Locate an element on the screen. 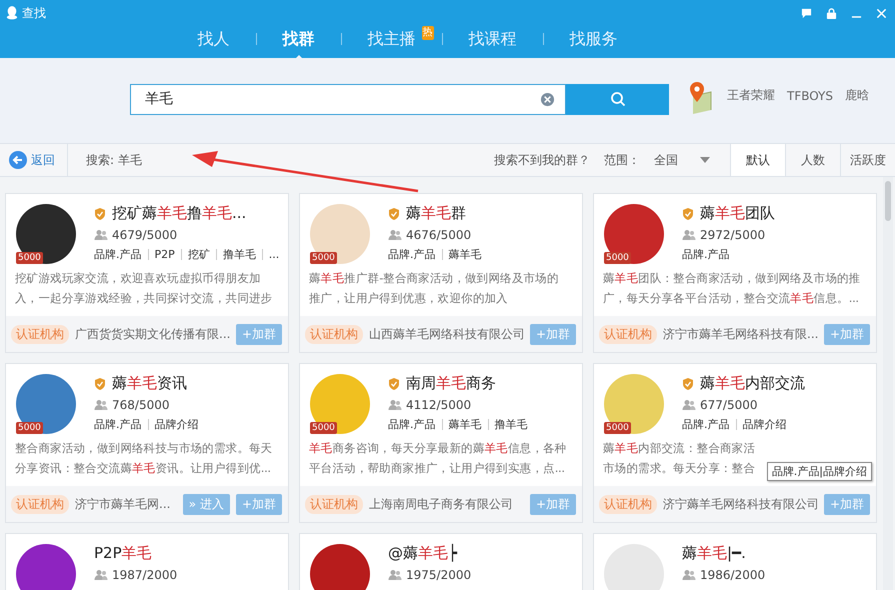 Image resolution: width=895 pixels, height=590 pixels. nav-tab: 找课程 is located at coordinates (492, 39).